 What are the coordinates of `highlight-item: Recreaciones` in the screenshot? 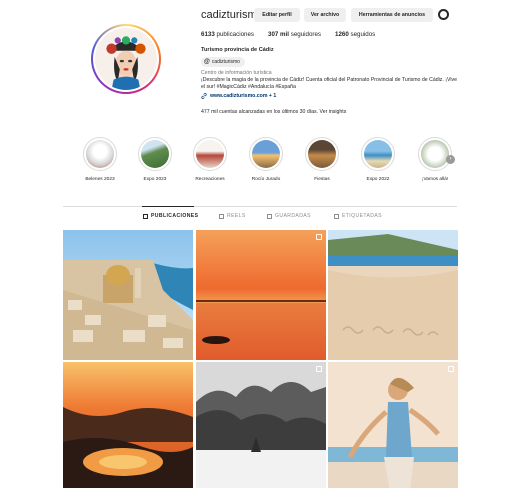 It's located at (210, 159).